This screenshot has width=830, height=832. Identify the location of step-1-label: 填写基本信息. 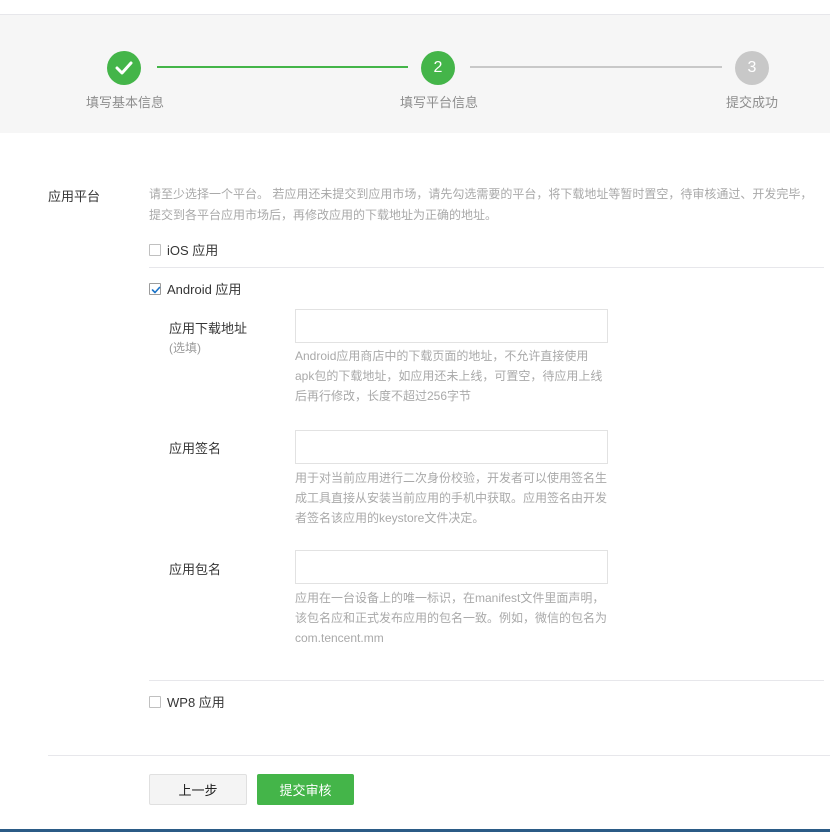
(125, 102).